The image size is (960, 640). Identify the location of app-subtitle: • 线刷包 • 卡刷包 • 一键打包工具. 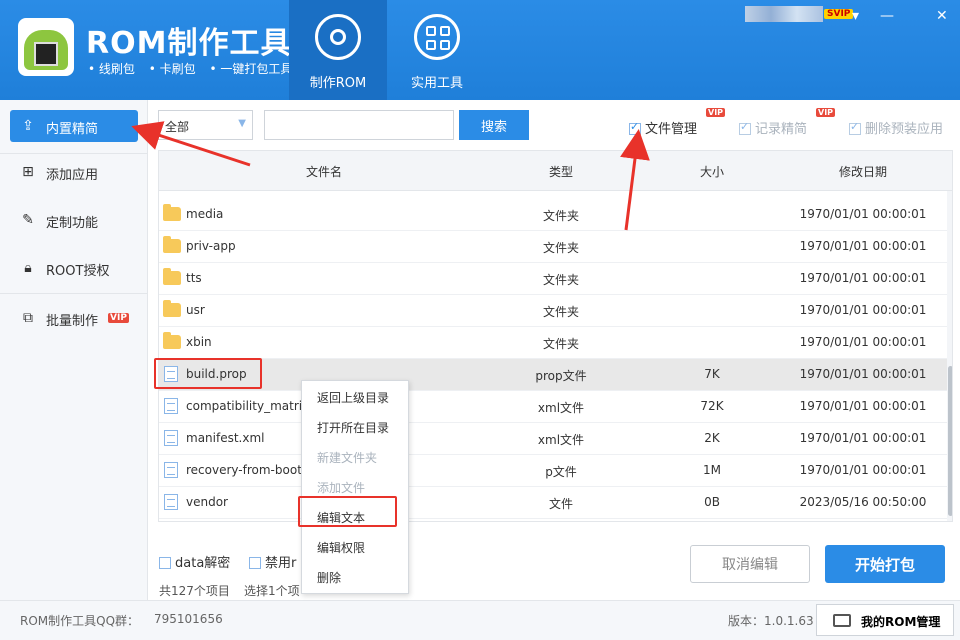
(195, 68).